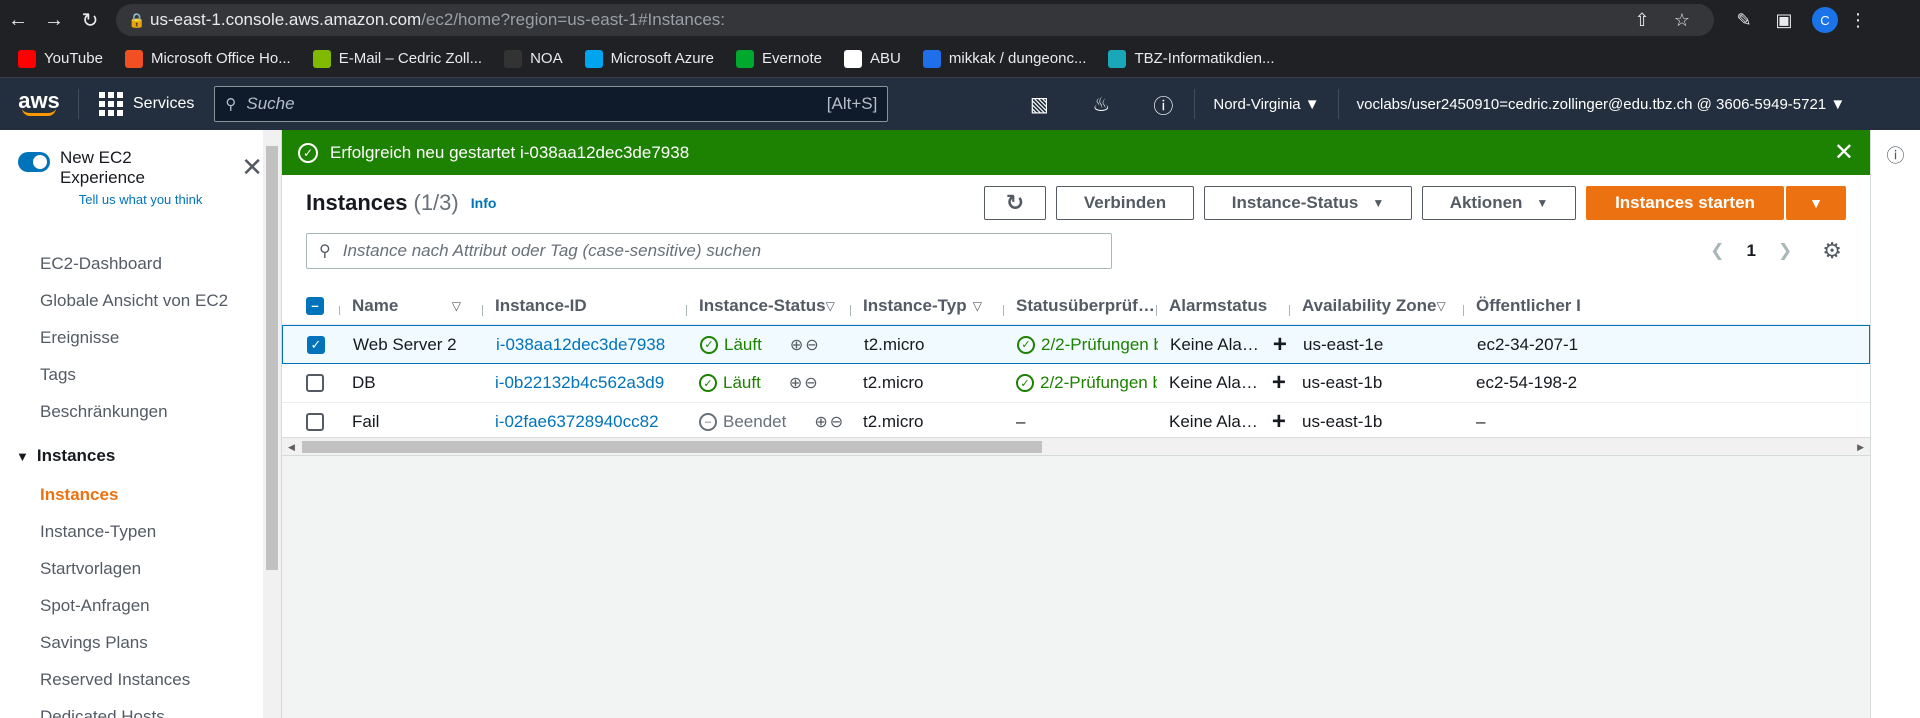 This screenshot has width=1920, height=718. Describe the element at coordinates (579, 383) in the screenshot. I see `instance-id-link: i-0b22132b4c562a3d9` at that location.